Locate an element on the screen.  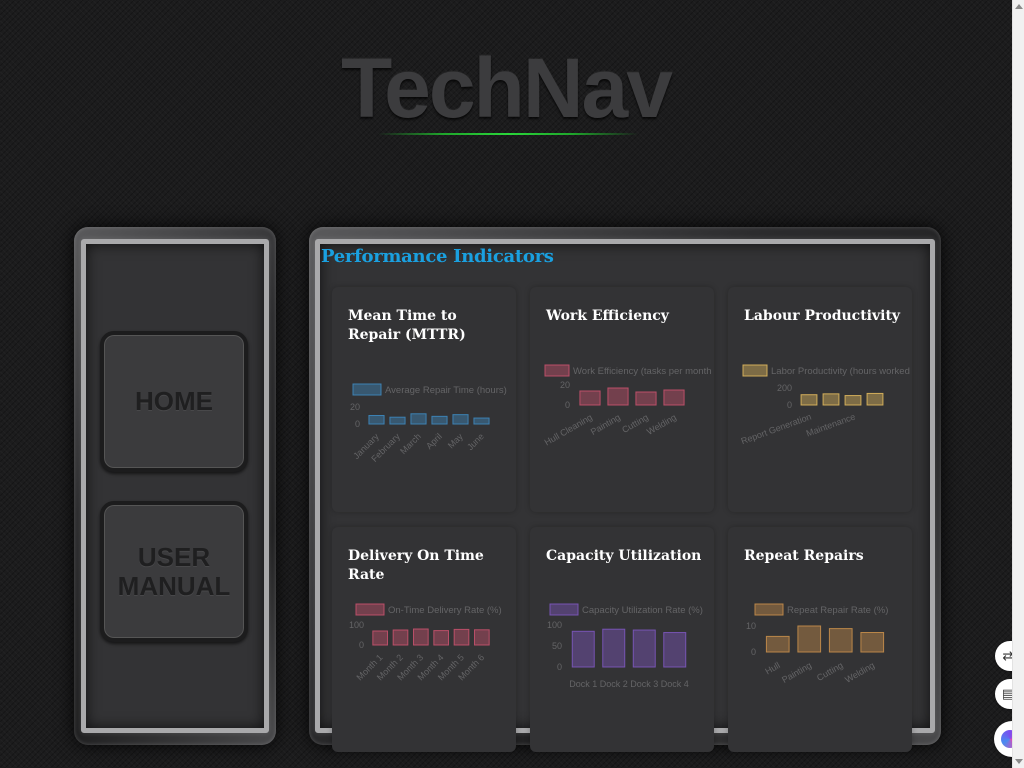
x-tick-label: Hull is located at coordinates (772, 668).